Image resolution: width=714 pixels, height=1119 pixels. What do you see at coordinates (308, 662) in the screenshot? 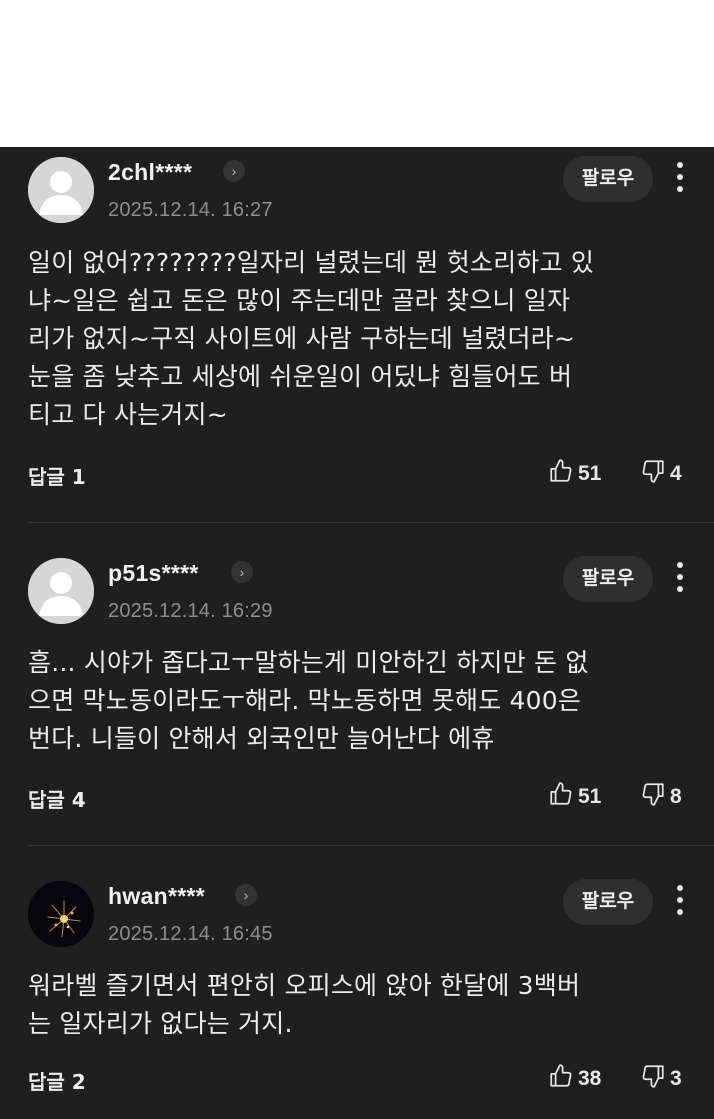
I see `comment-text-line: 흠... 시야가 좁다고ㅜ말하는게 미안하긴 하지만 돈 없` at bounding box center [308, 662].